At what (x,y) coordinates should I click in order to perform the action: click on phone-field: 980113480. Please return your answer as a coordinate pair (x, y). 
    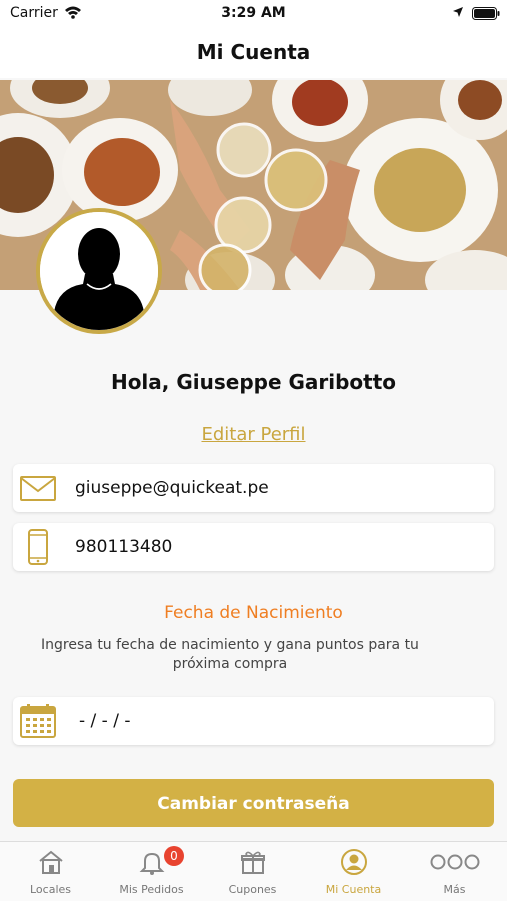
    Looking at the image, I should click on (253, 547).